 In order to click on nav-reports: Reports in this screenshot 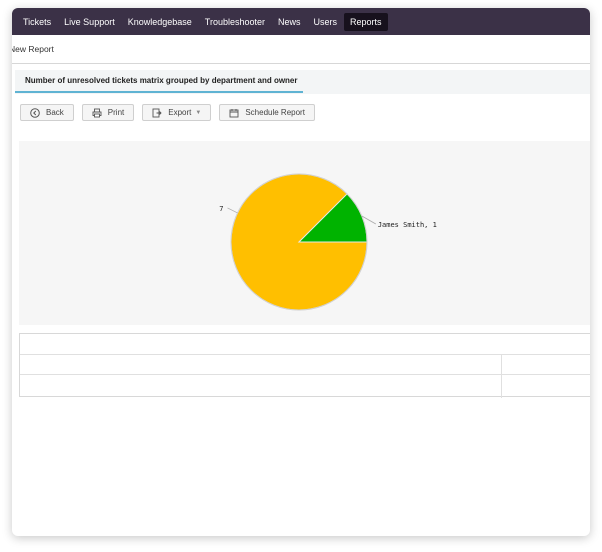, I will do `click(366, 21)`.